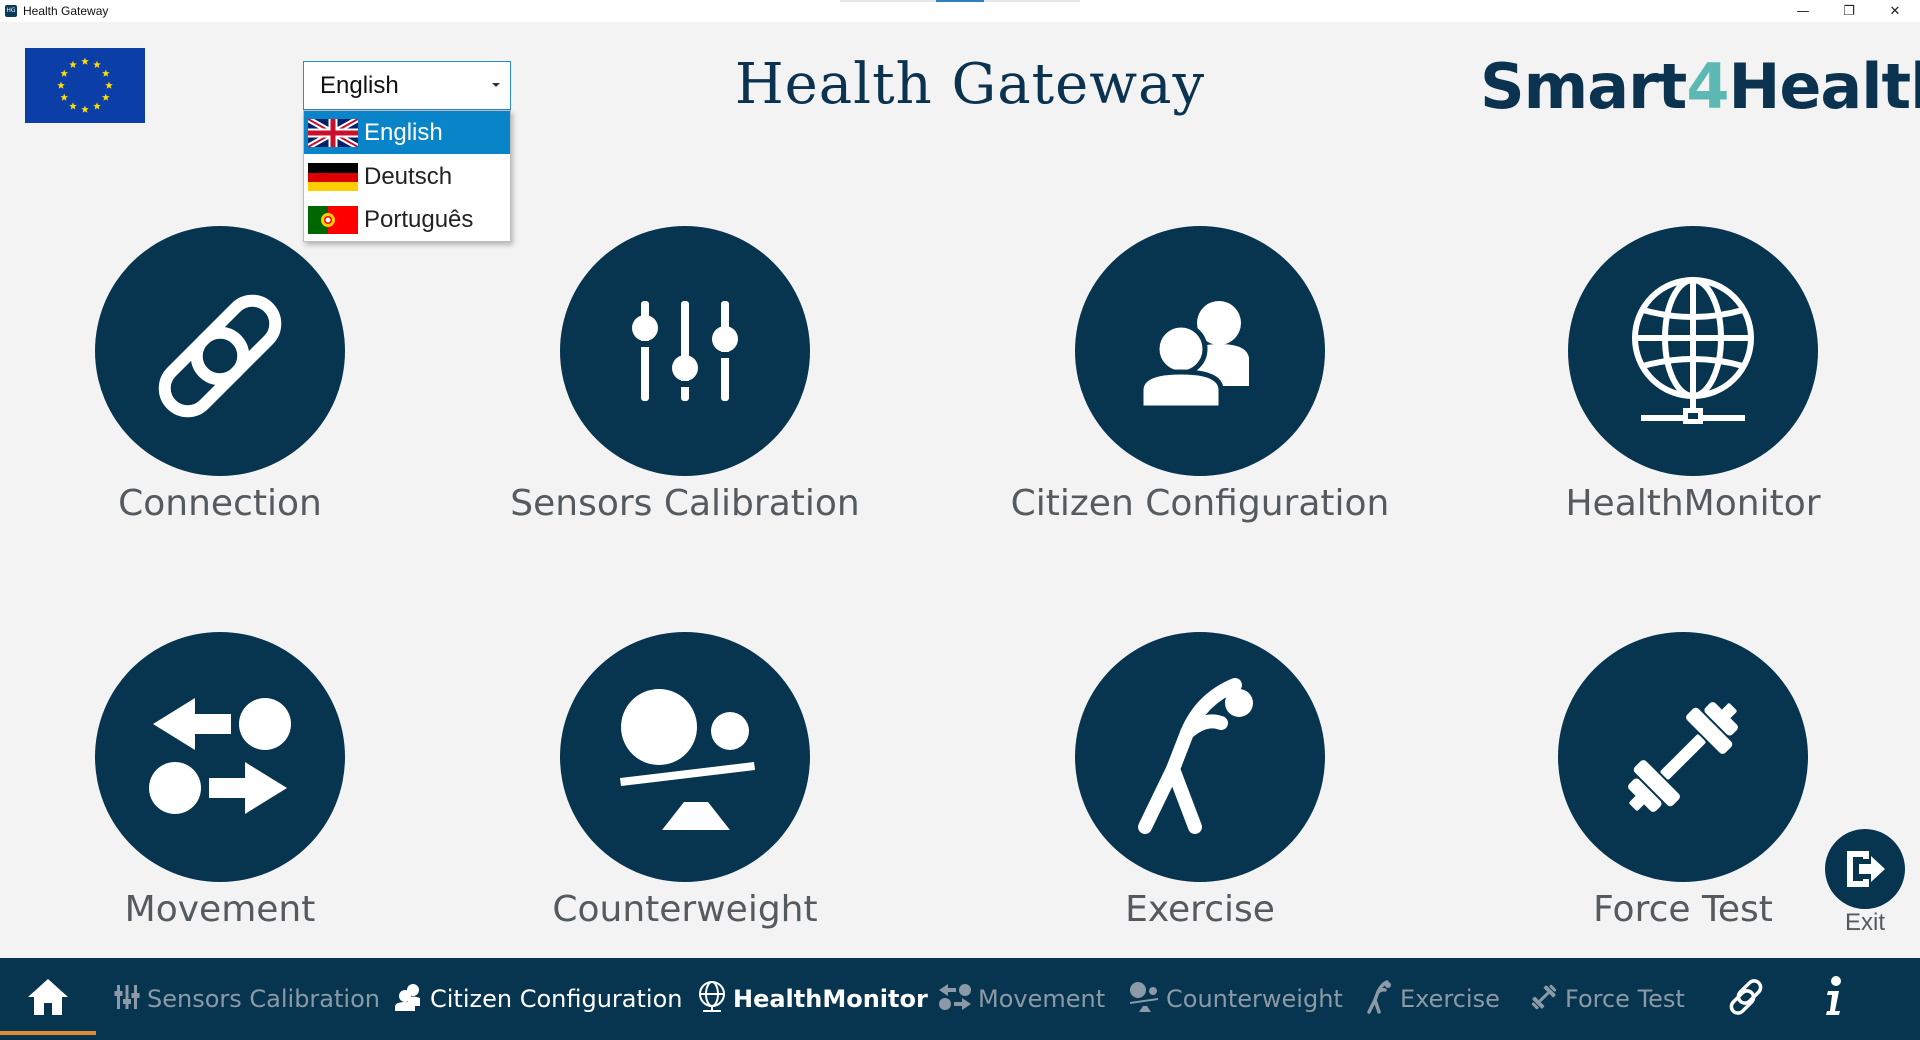 The image size is (1920, 1040). What do you see at coordinates (1450, 999) in the screenshot?
I see `nav-item-label: Exercise` at bounding box center [1450, 999].